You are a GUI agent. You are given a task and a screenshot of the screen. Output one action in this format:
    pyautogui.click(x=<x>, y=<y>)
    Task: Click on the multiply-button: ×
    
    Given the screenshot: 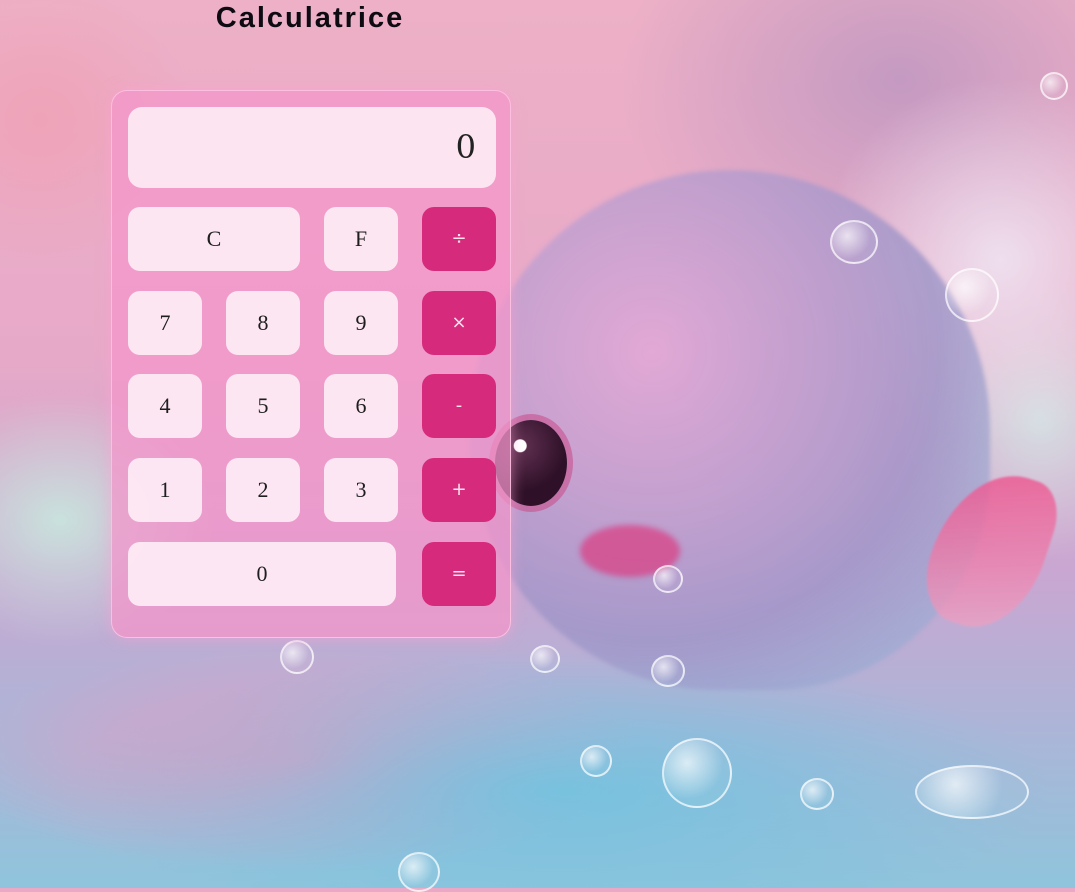 What is the action you would take?
    pyautogui.click(x=459, y=323)
    